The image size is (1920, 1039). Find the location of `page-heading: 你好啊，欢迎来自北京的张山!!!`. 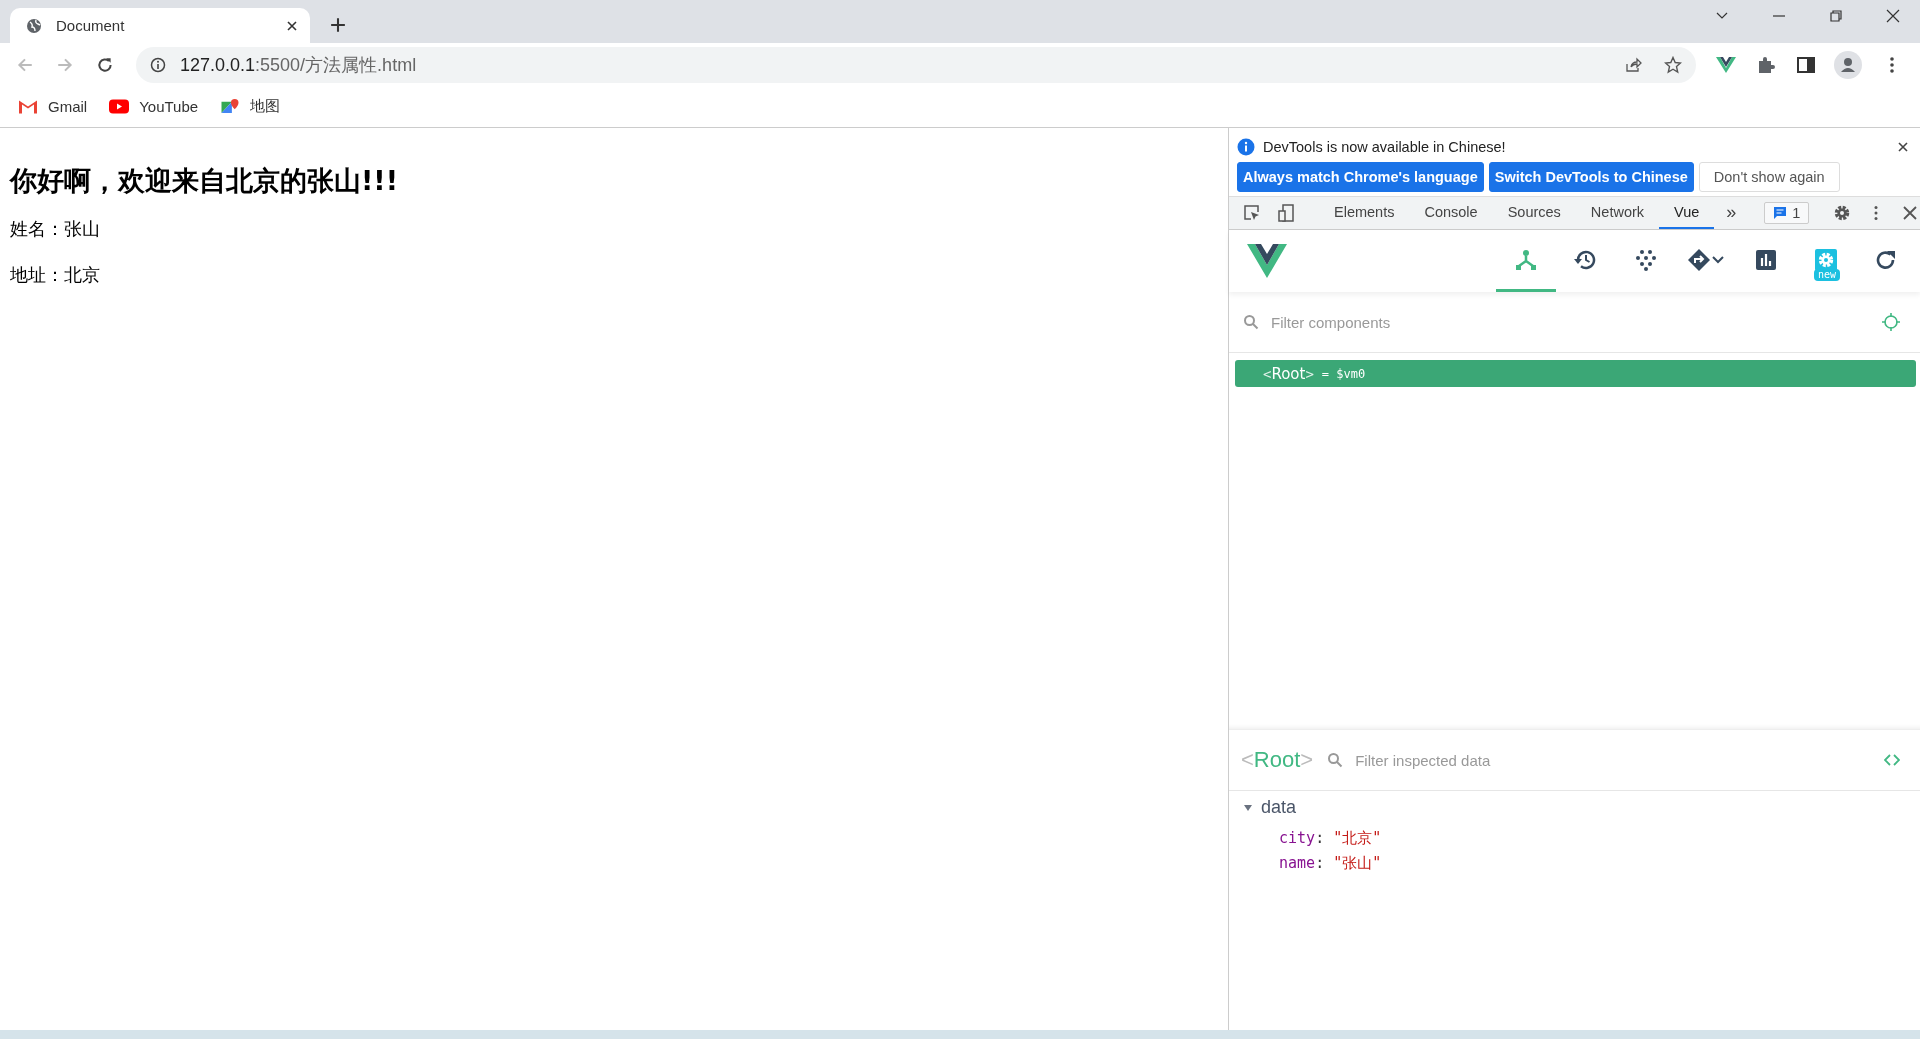

page-heading: 你好啊，欢迎来自北京的张山!!! is located at coordinates (204, 181).